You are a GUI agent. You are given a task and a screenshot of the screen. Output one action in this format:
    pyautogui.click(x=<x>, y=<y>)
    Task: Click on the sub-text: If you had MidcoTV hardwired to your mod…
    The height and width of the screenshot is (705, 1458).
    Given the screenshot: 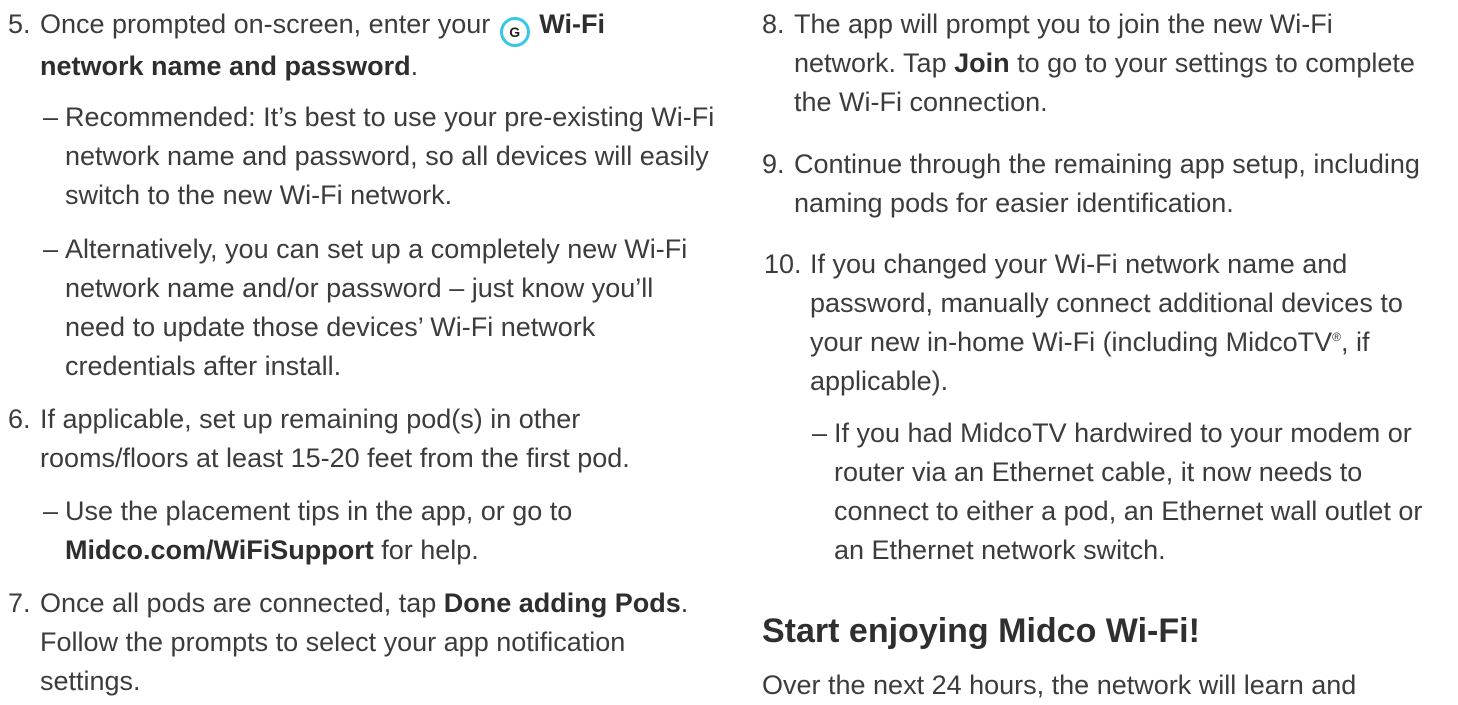 What is the action you would take?
    pyautogui.click(x=1128, y=491)
    